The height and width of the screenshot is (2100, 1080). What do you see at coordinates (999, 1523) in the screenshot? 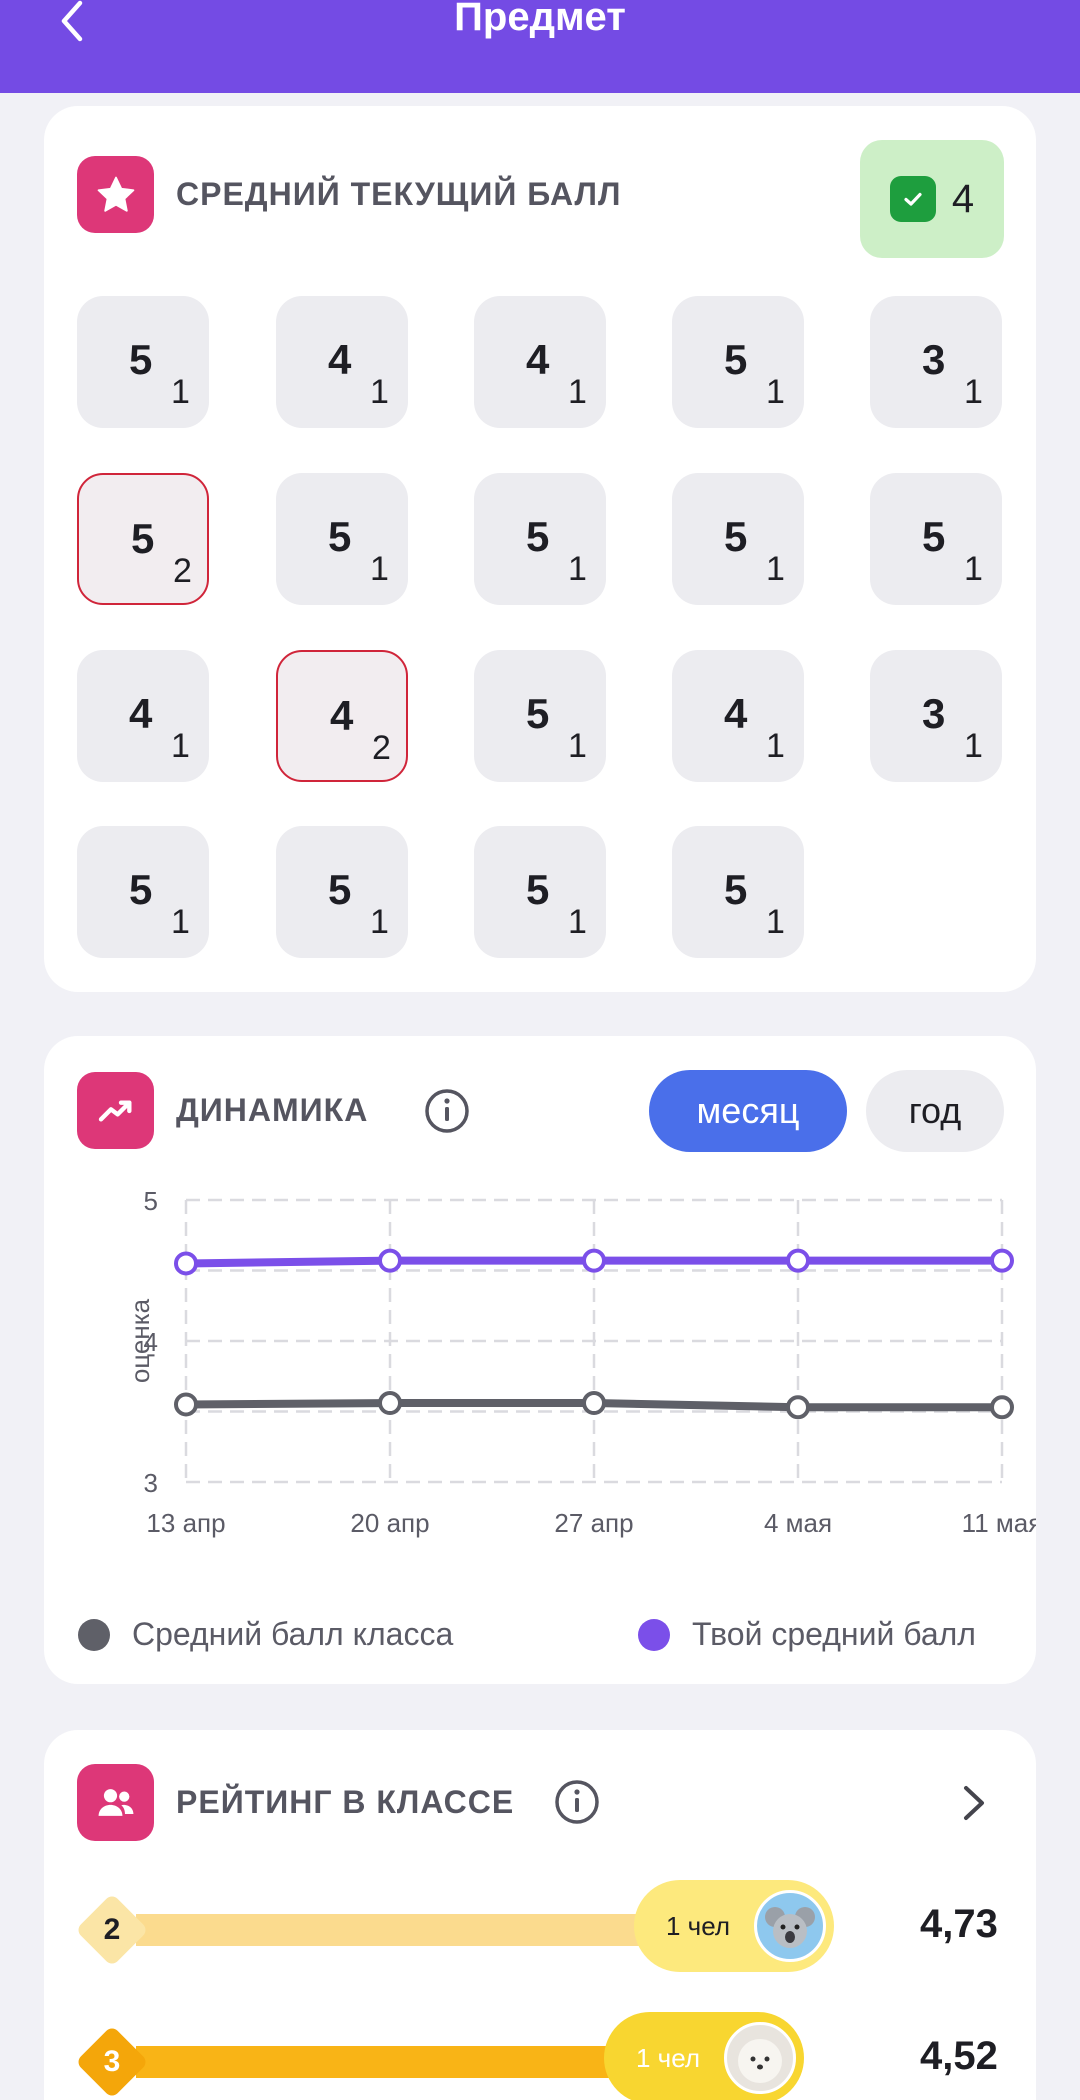
I see `x-tick-label: 11 мая` at bounding box center [999, 1523].